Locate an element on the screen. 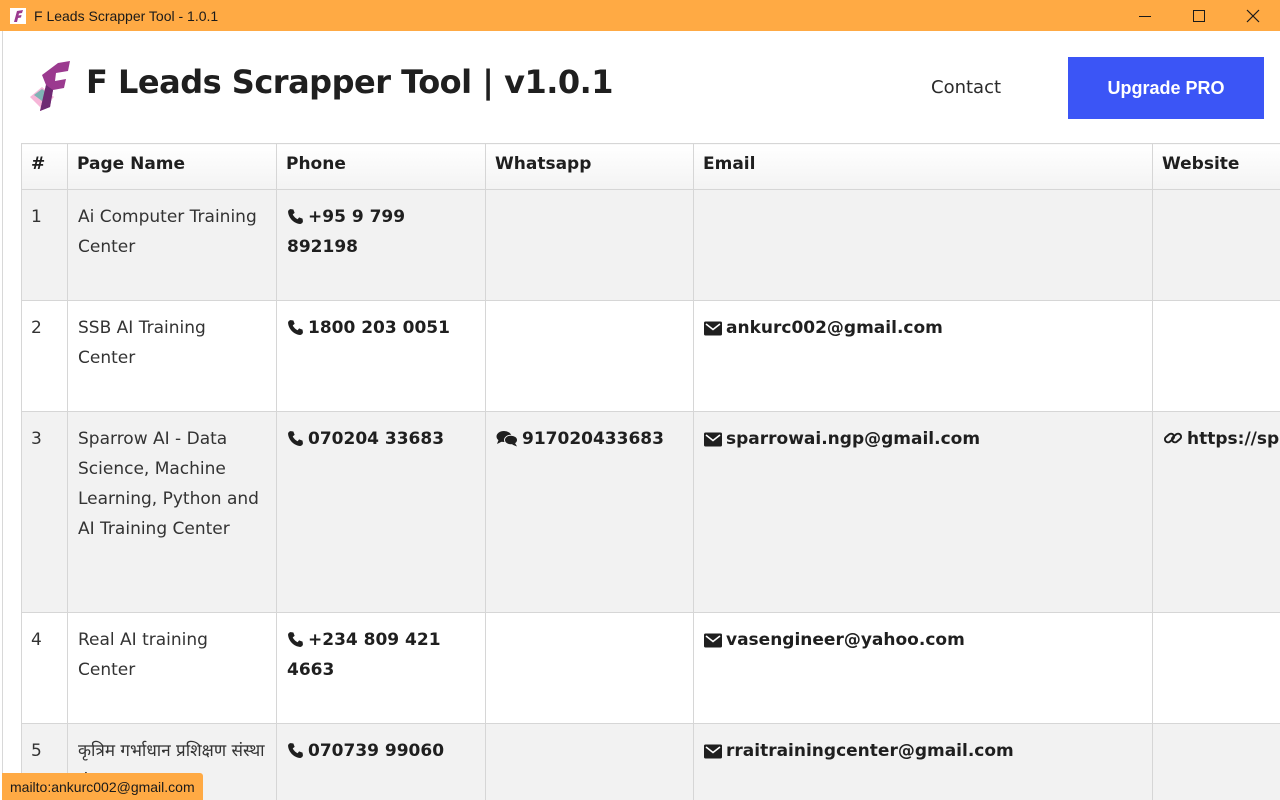 The width and height of the screenshot is (1280, 800). status-bar-link-preview: mailto:ankurc002@gmail.com is located at coordinates (102, 786).